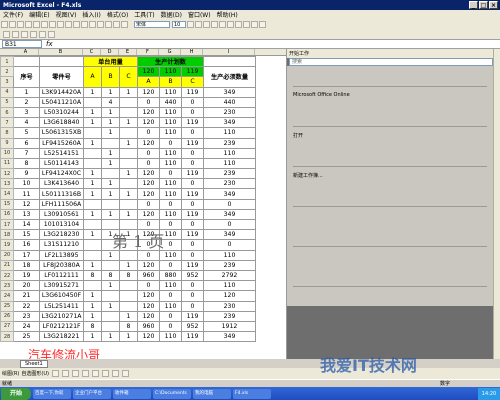 This screenshot has width=500, height=400. What do you see at coordinates (172, 393) in the screenshot?
I see `taskbar-item: C:\Documents` at bounding box center [172, 393].